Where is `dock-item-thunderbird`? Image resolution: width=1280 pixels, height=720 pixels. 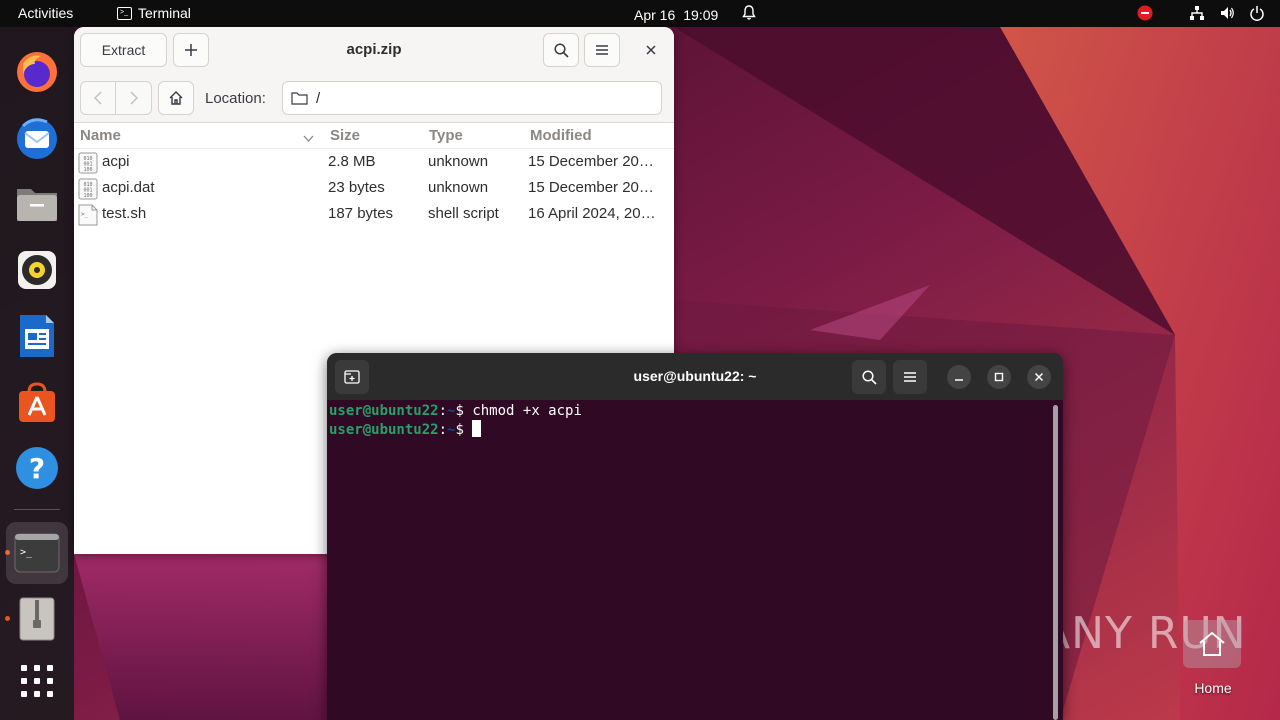 dock-item-thunderbird is located at coordinates (37, 138).